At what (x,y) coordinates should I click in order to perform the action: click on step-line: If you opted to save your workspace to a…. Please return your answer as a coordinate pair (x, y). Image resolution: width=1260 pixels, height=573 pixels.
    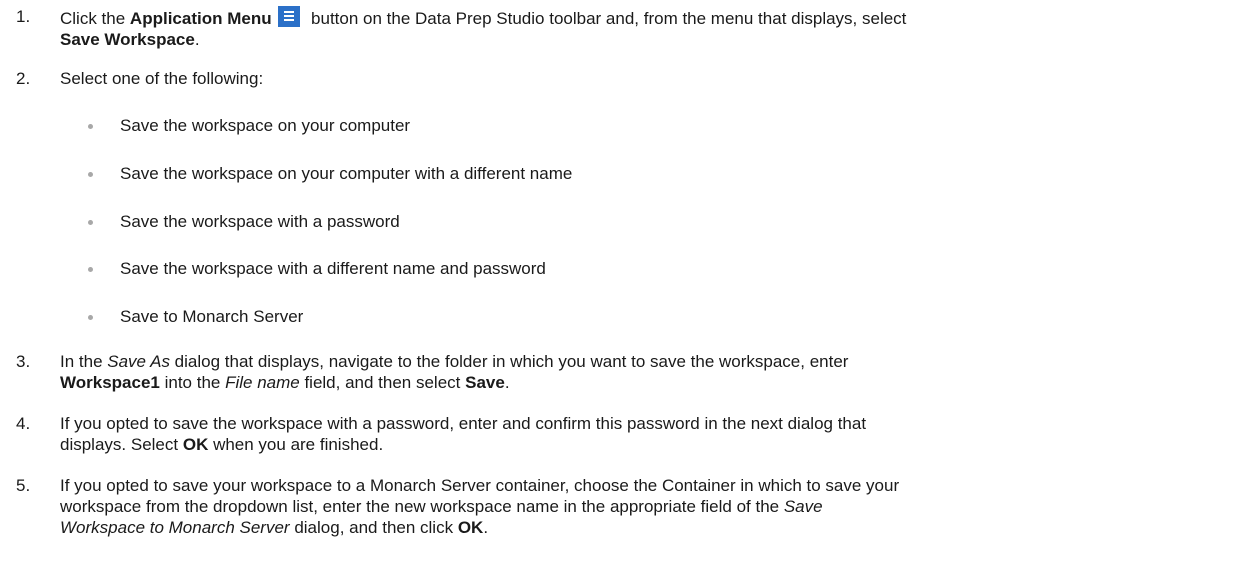
    Looking at the image, I should click on (480, 485).